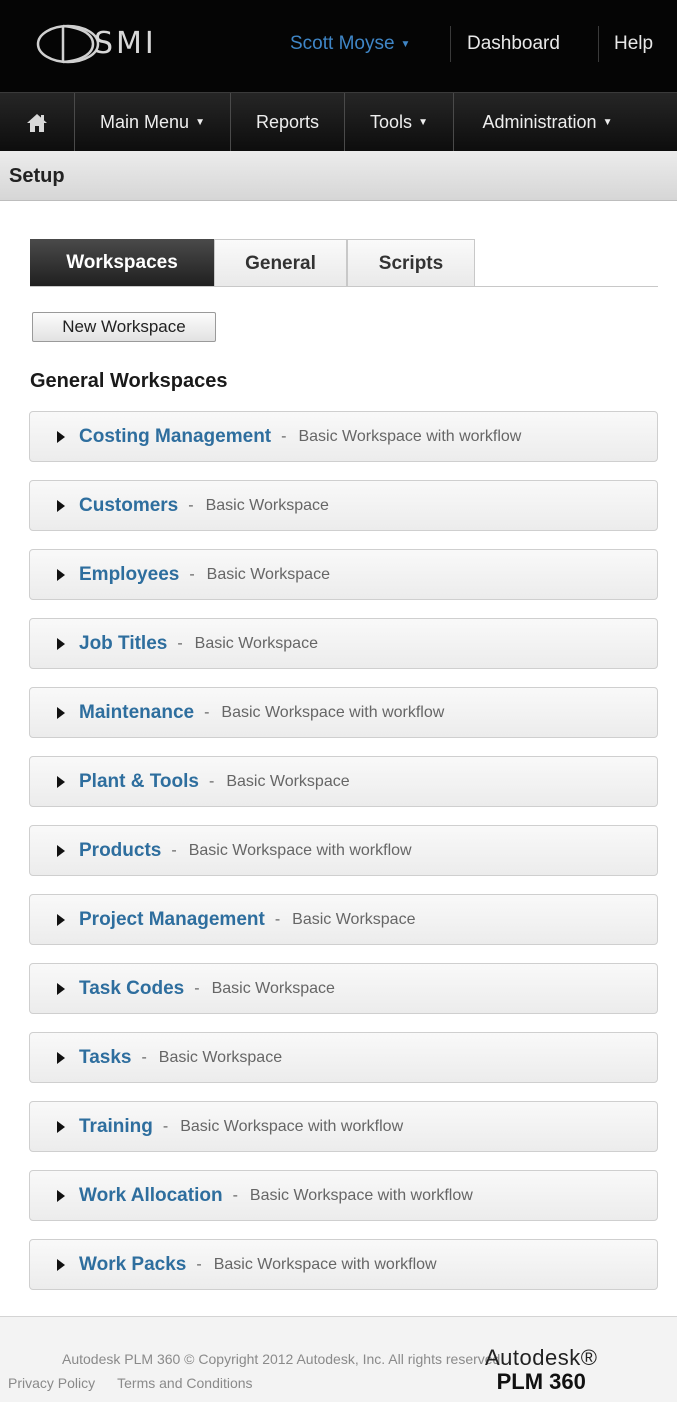  I want to click on nav-reports-label: Reports, so click(287, 122).